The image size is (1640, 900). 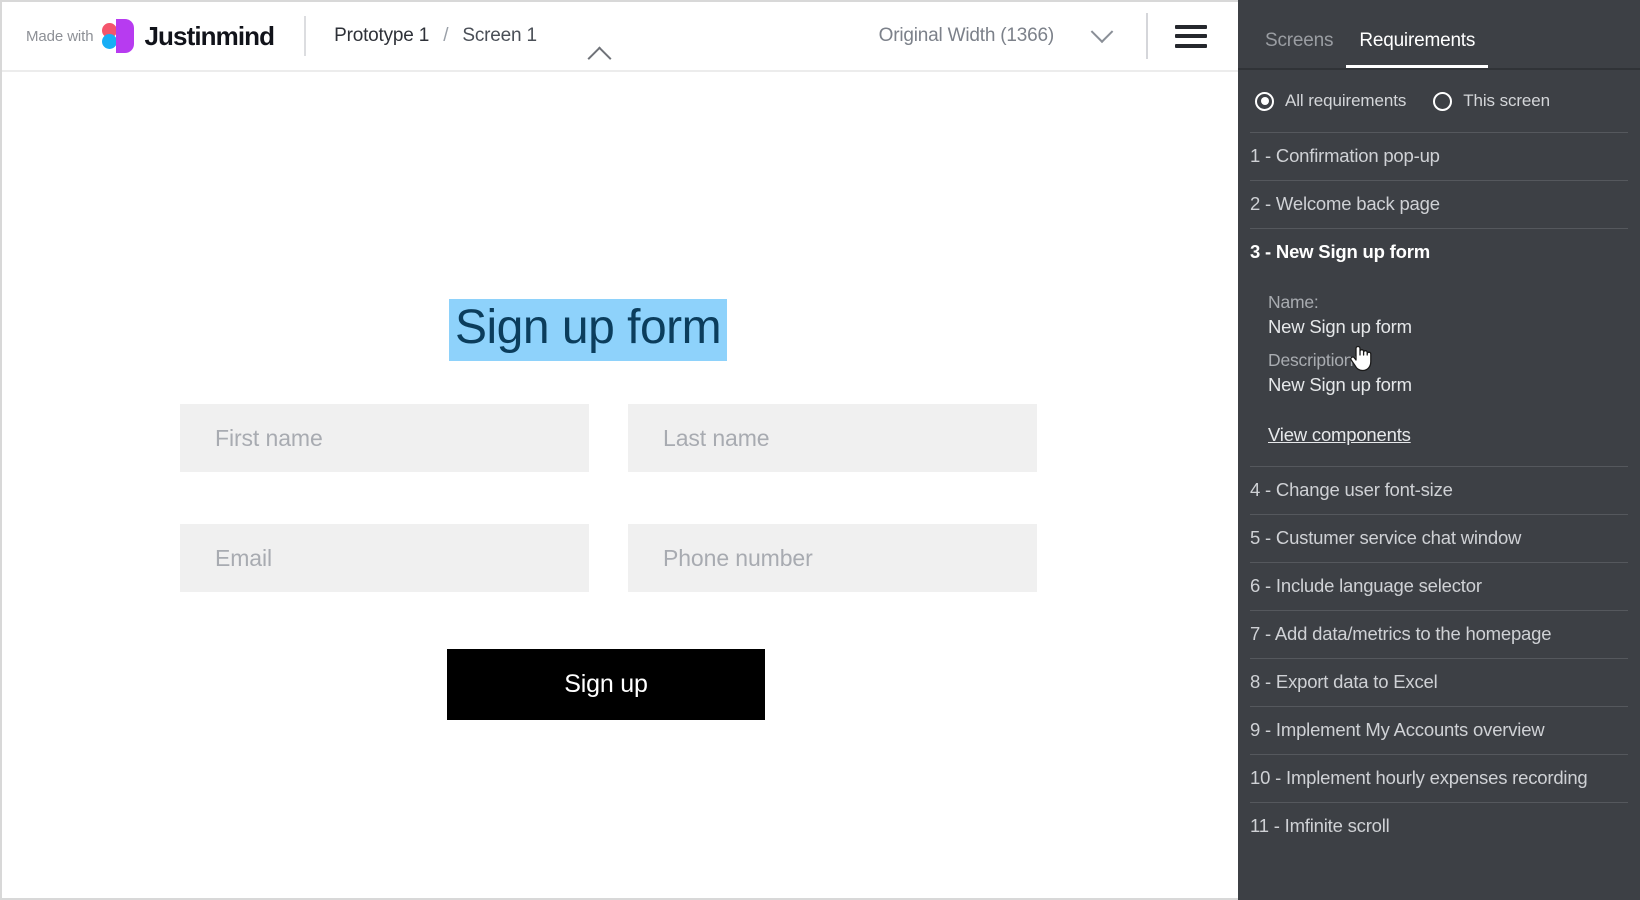 What do you see at coordinates (588, 330) in the screenshot?
I see `page-title: Sign up form` at bounding box center [588, 330].